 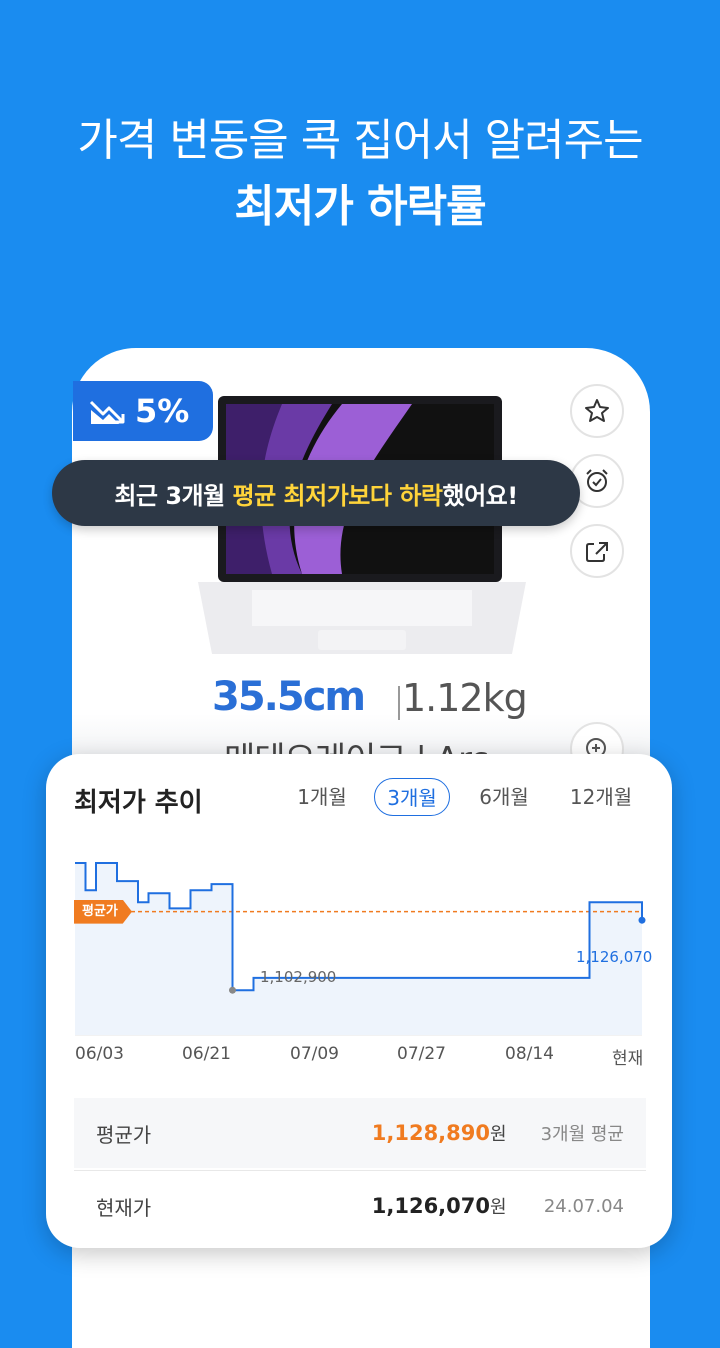 I want to click on price-area, so click(x=358, y=949).